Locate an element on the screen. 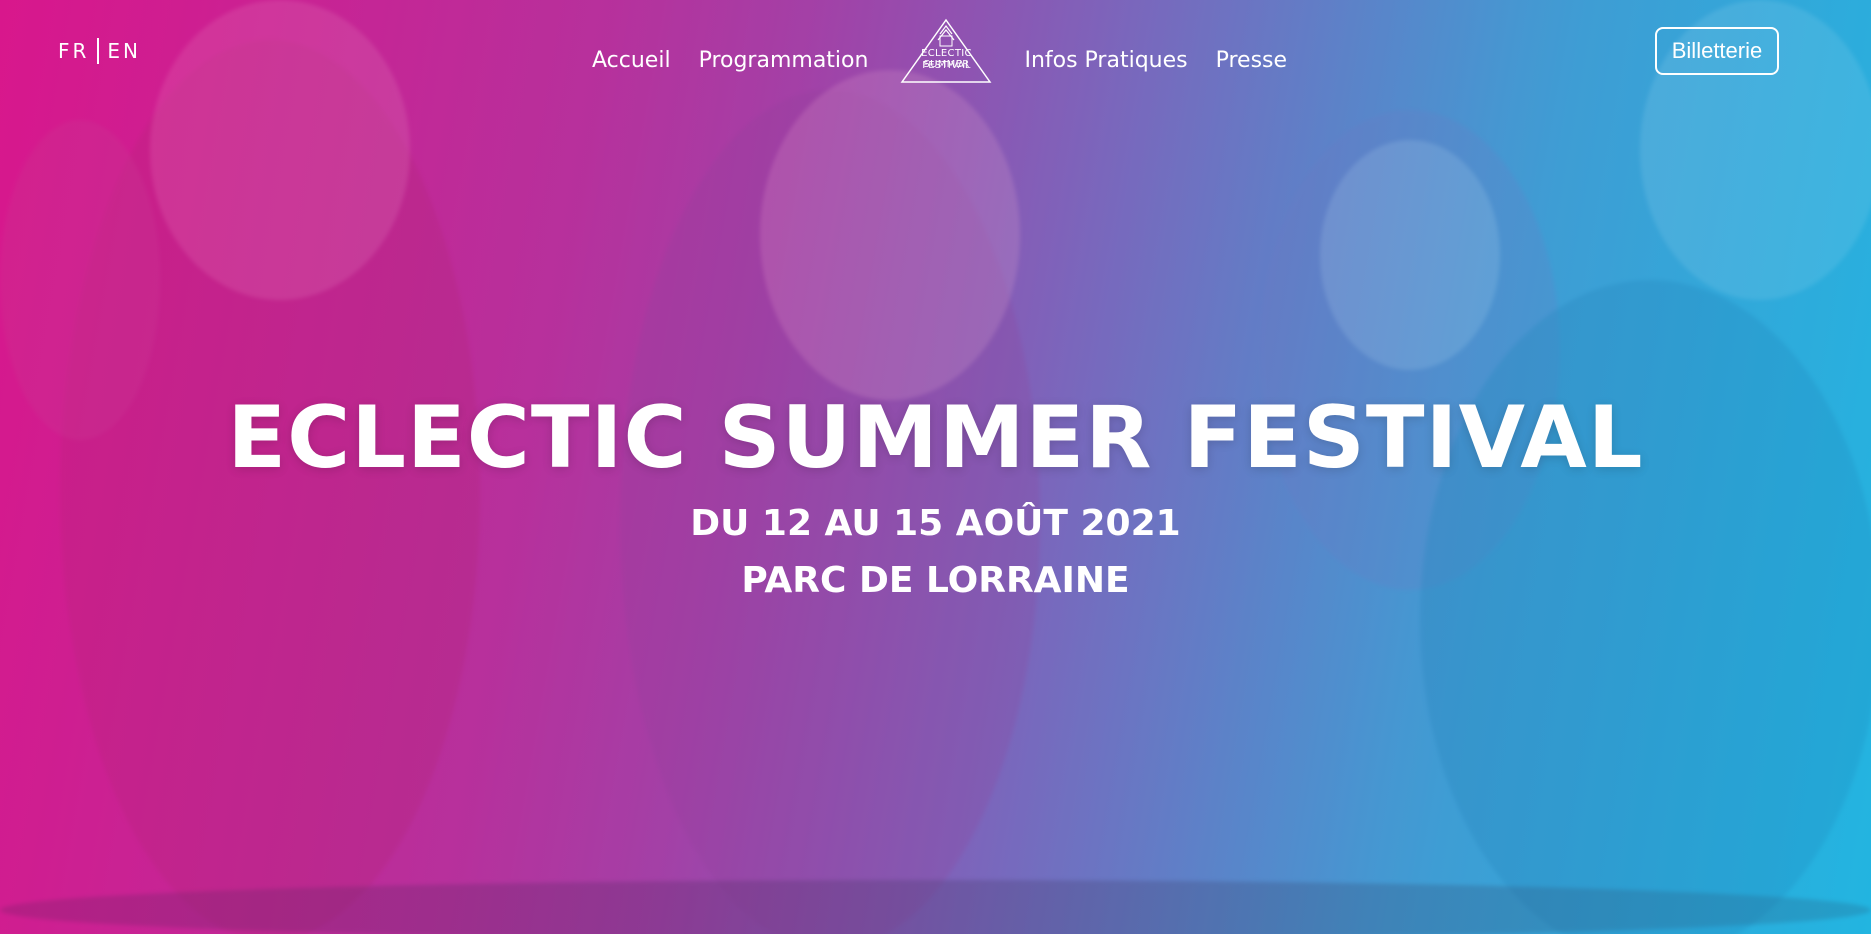  festival-dates: DU 12 AU 15 AOÛT 2021 is located at coordinates (935, 523).